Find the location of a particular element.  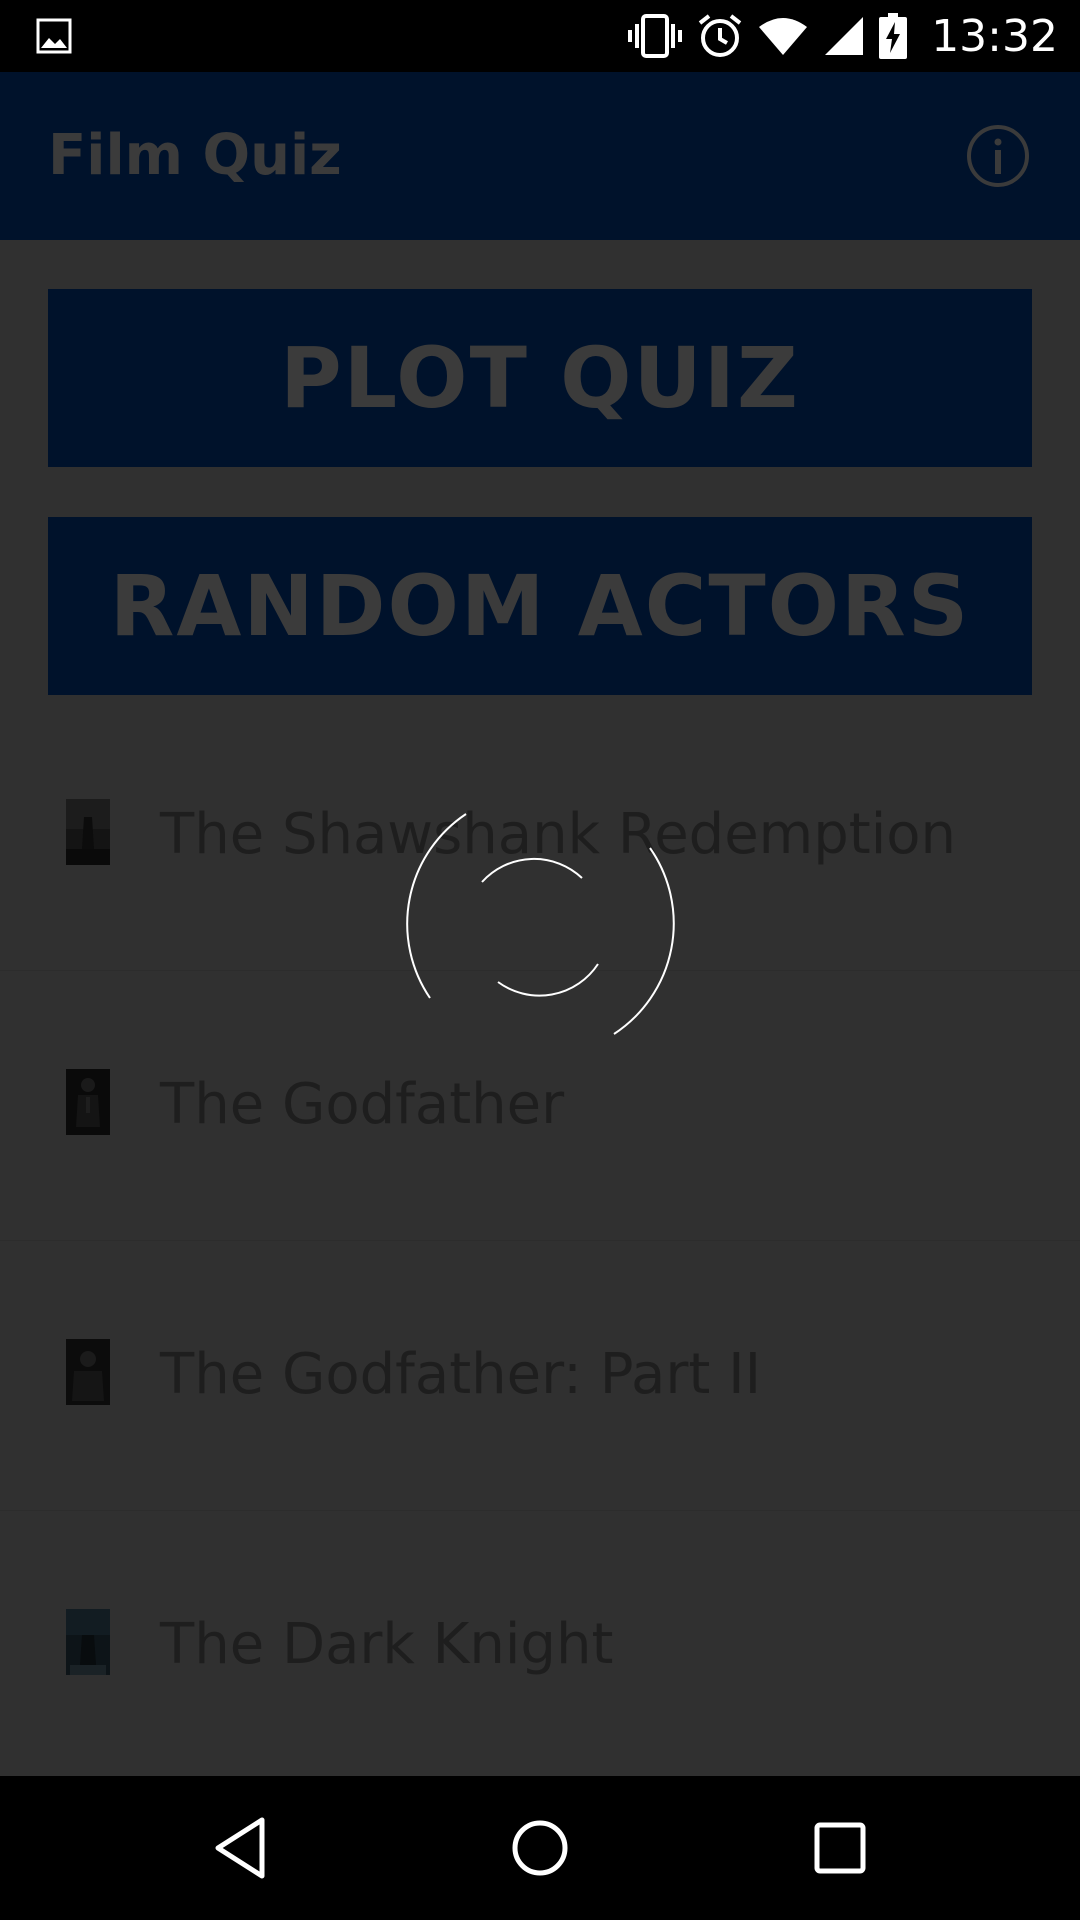

gallery-icon is located at coordinates (54, 36).